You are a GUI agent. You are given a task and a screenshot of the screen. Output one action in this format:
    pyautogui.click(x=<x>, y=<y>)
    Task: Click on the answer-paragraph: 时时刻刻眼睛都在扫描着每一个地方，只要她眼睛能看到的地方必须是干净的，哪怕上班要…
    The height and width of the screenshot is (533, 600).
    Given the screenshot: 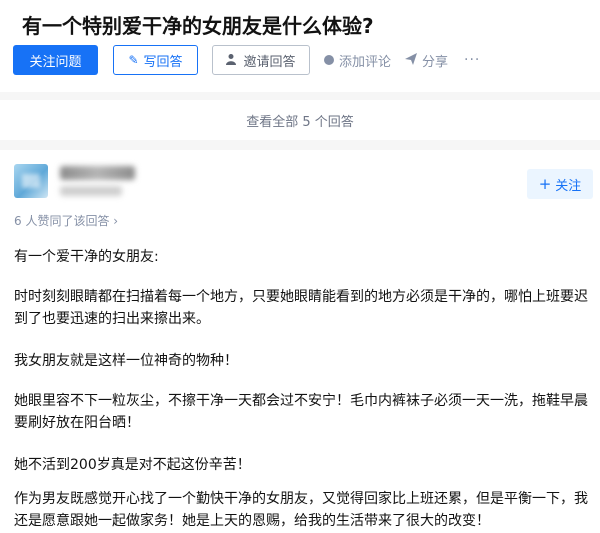 What is the action you would take?
    pyautogui.click(x=301, y=308)
    